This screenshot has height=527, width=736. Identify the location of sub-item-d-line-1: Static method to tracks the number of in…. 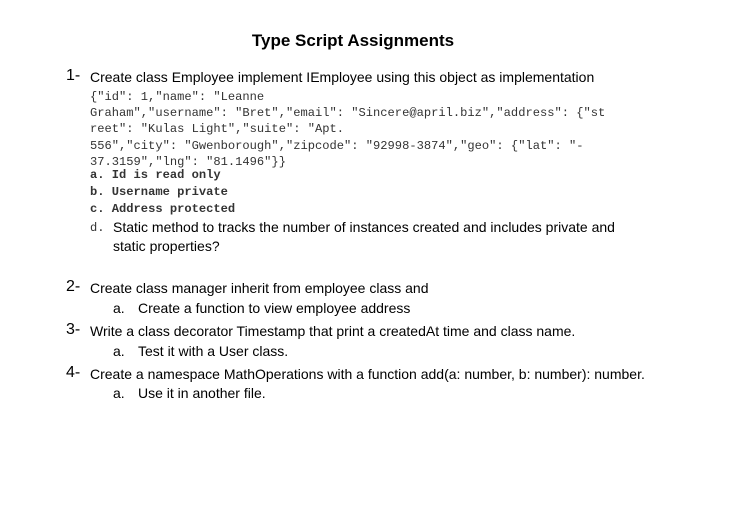
(364, 227).